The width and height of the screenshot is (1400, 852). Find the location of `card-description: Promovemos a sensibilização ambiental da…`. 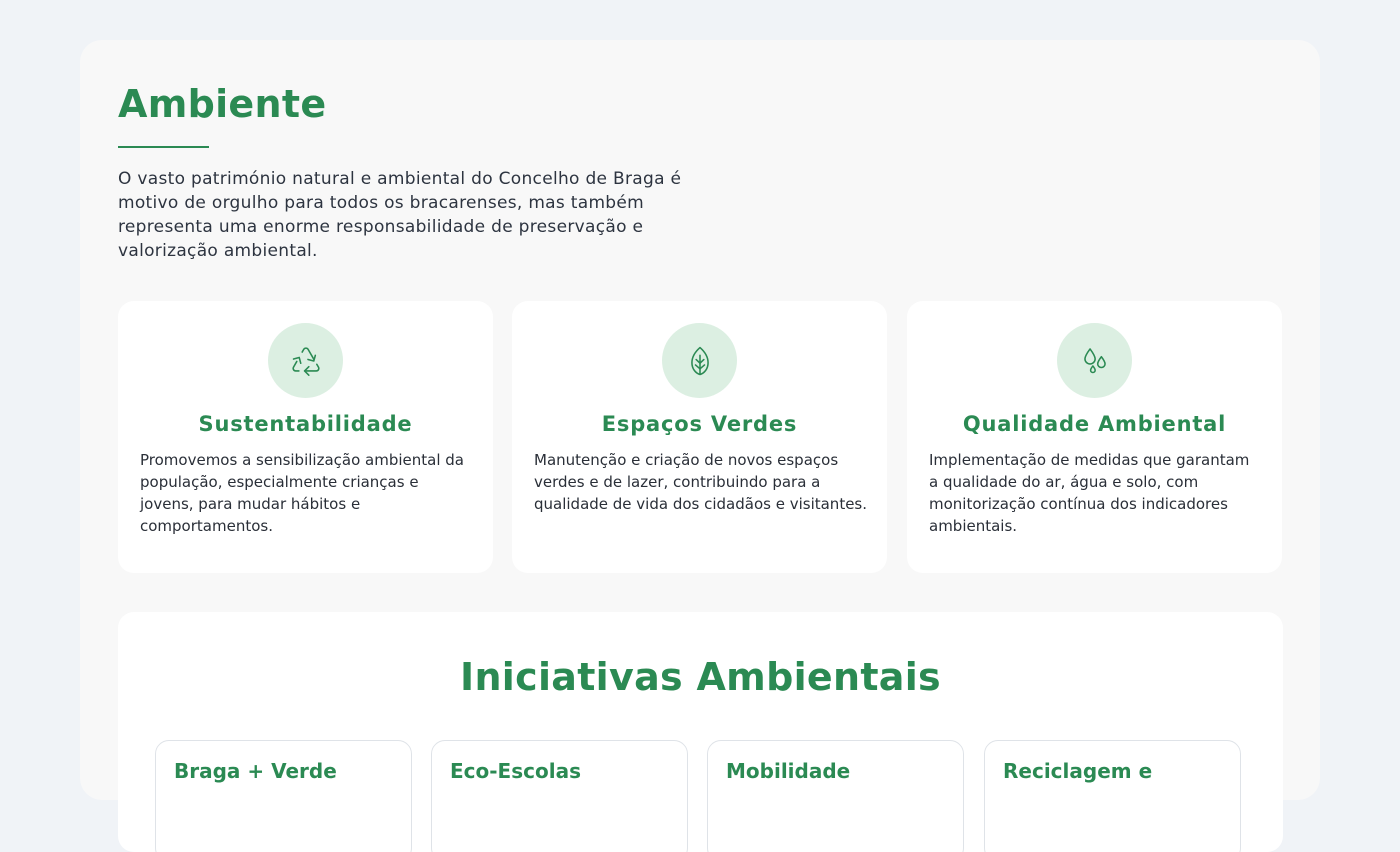

card-description: Promovemos a sensibilização ambiental da… is located at coordinates (302, 493).